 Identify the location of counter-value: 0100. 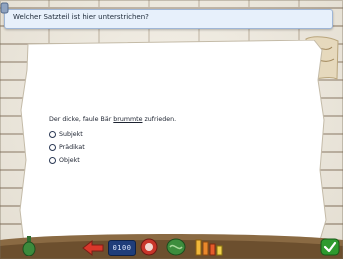
(122, 248).